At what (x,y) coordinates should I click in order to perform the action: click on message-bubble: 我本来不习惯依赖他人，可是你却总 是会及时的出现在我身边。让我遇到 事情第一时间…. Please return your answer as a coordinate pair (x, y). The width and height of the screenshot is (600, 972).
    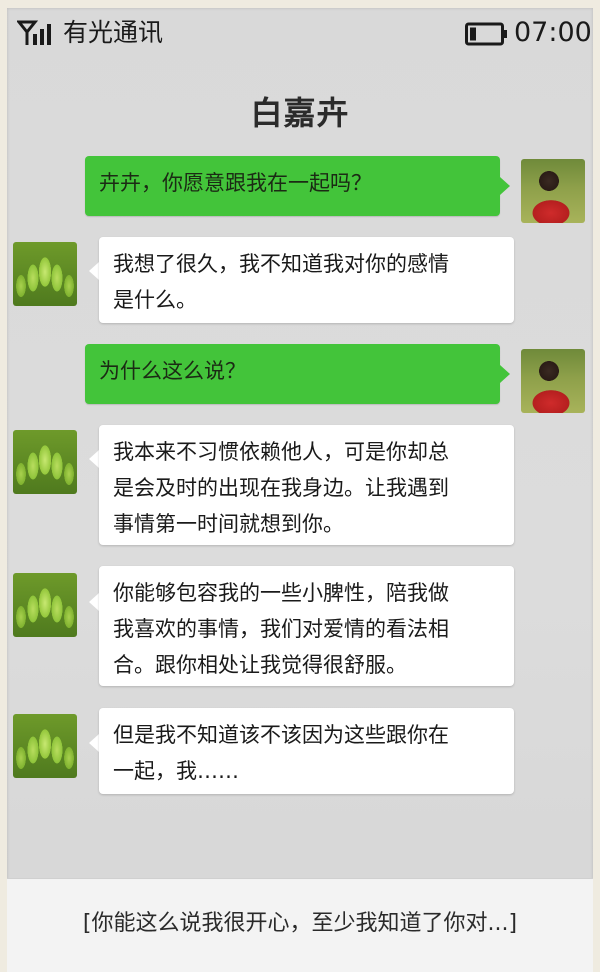
    Looking at the image, I should click on (306, 485).